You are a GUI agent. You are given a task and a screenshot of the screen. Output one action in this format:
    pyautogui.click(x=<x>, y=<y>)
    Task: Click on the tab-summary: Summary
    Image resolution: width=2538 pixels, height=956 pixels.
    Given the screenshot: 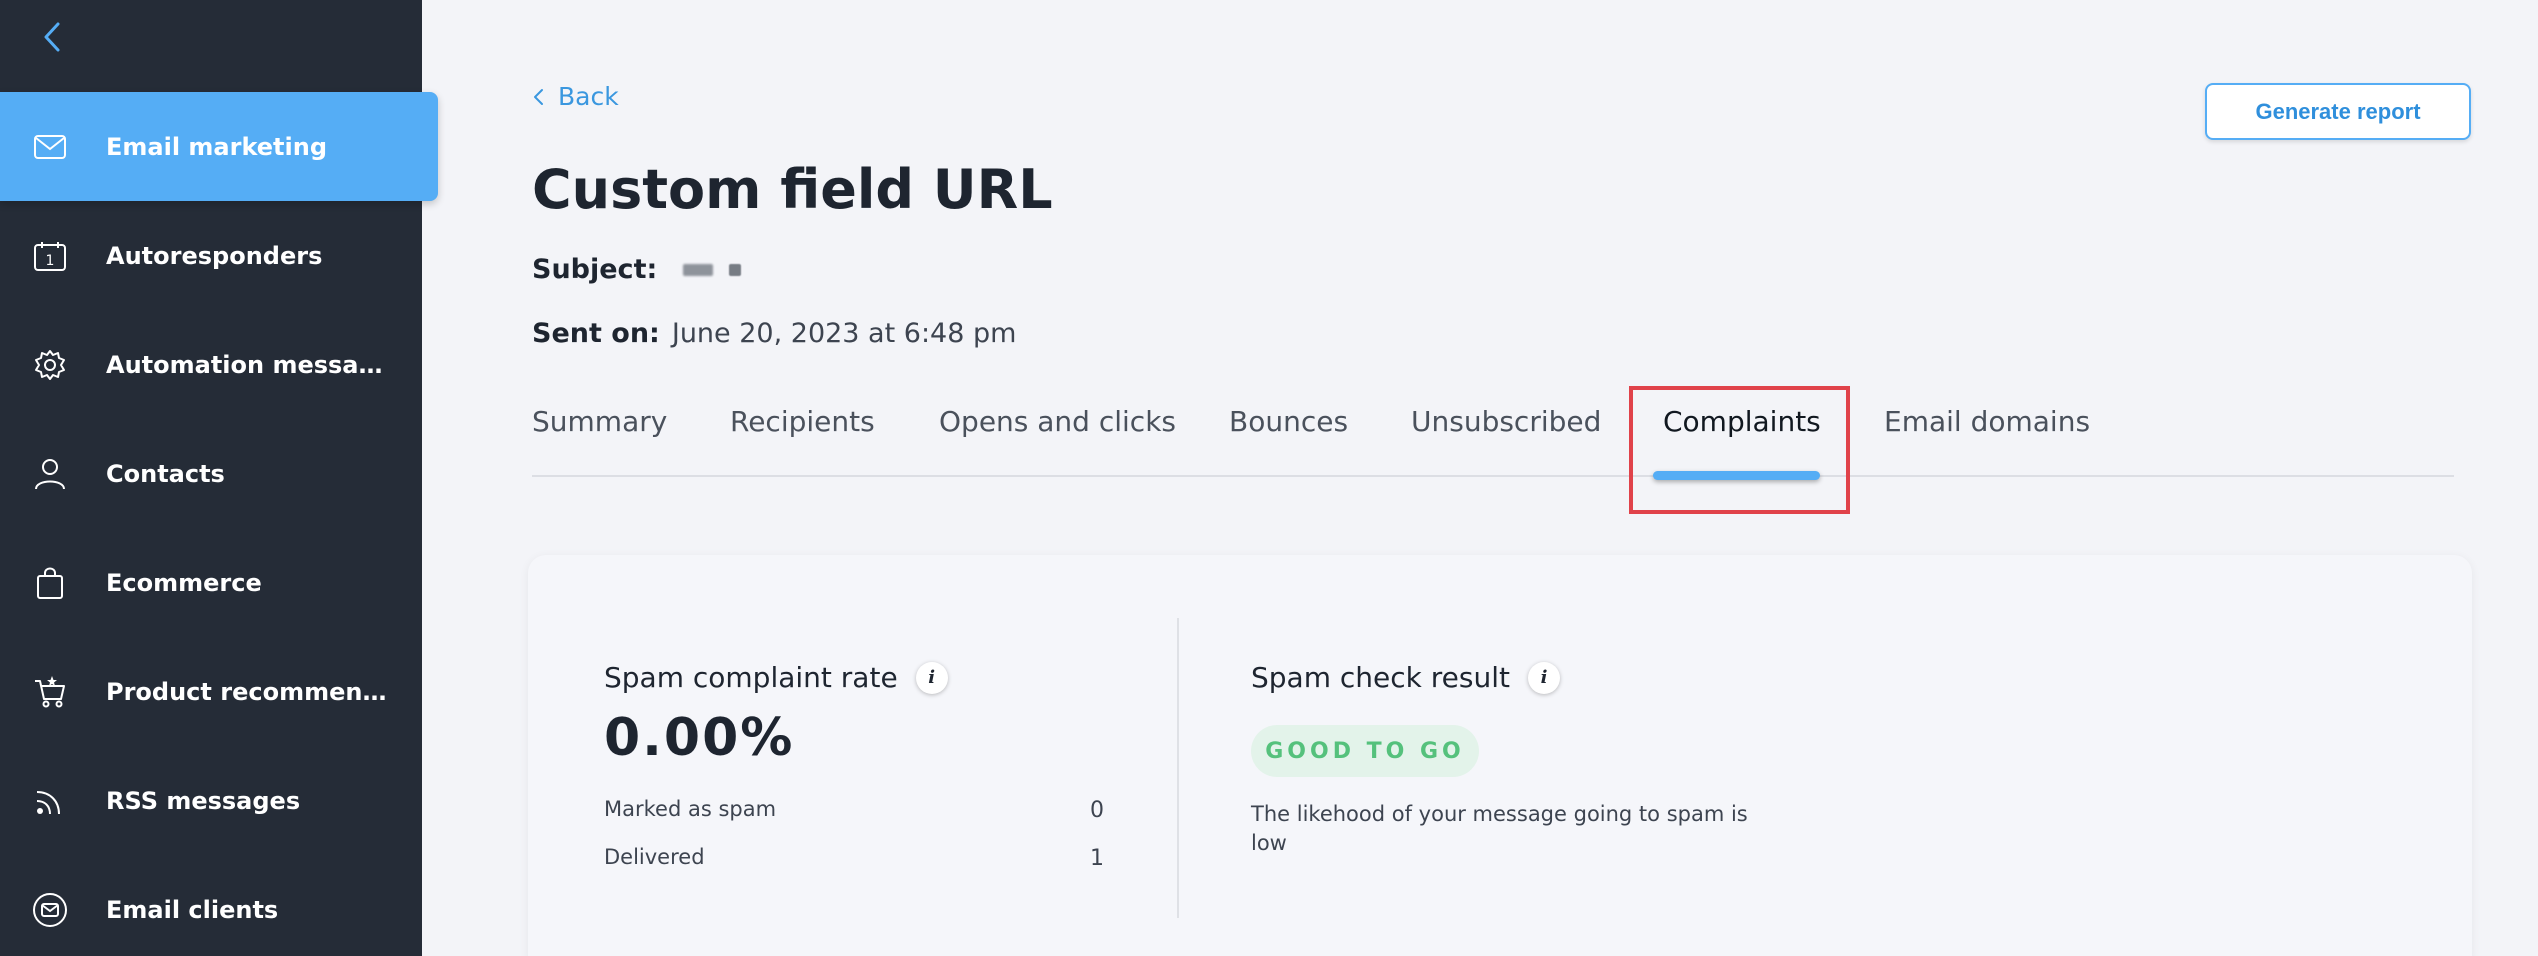 What is the action you would take?
    pyautogui.click(x=599, y=421)
    